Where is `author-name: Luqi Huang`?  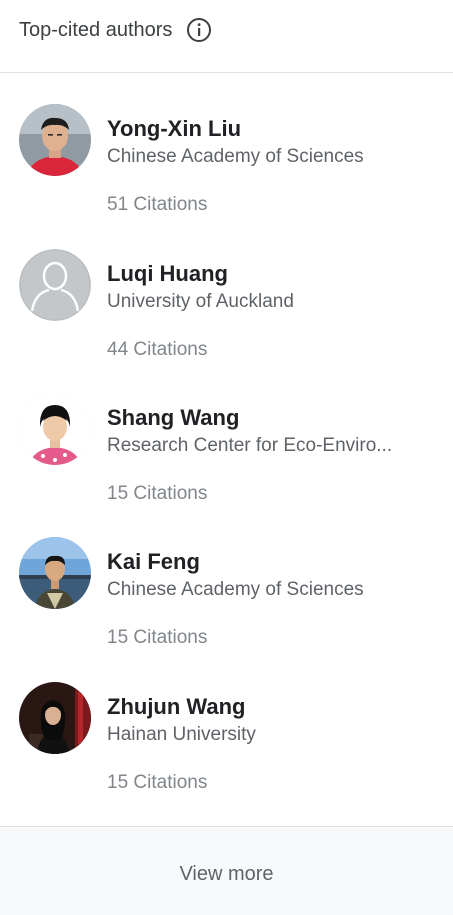 author-name: Luqi Huang is located at coordinates (167, 274).